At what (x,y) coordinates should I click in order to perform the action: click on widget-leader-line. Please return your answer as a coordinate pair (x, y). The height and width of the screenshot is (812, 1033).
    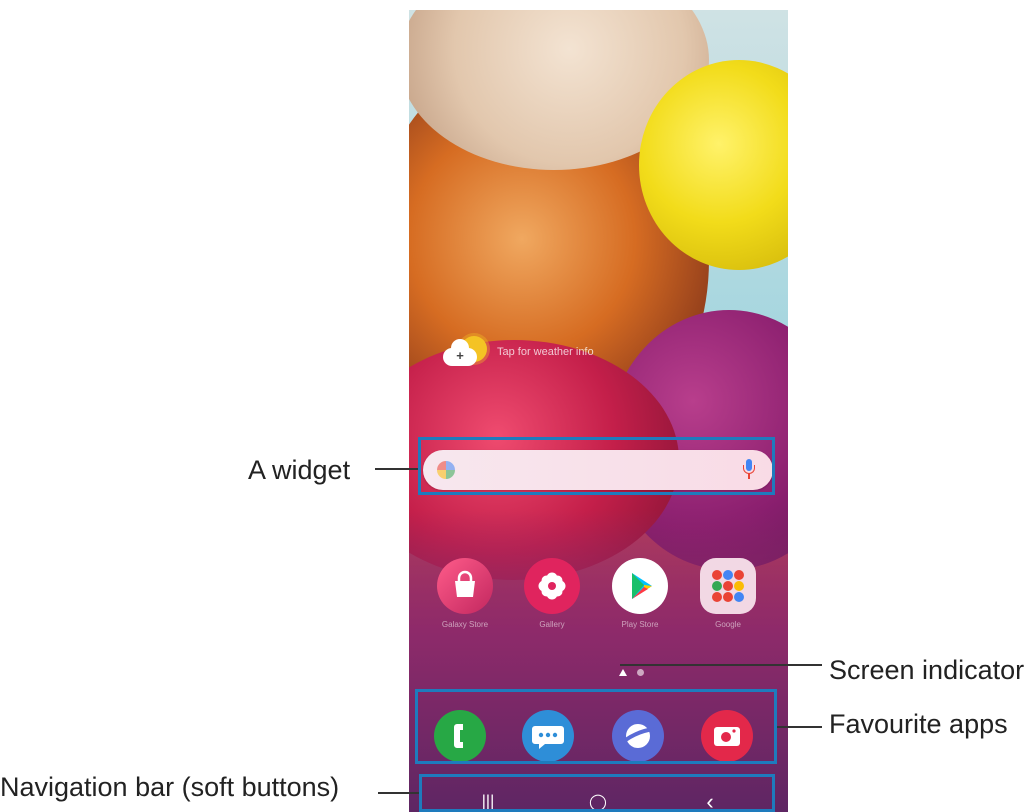
    Looking at the image, I should click on (396, 469).